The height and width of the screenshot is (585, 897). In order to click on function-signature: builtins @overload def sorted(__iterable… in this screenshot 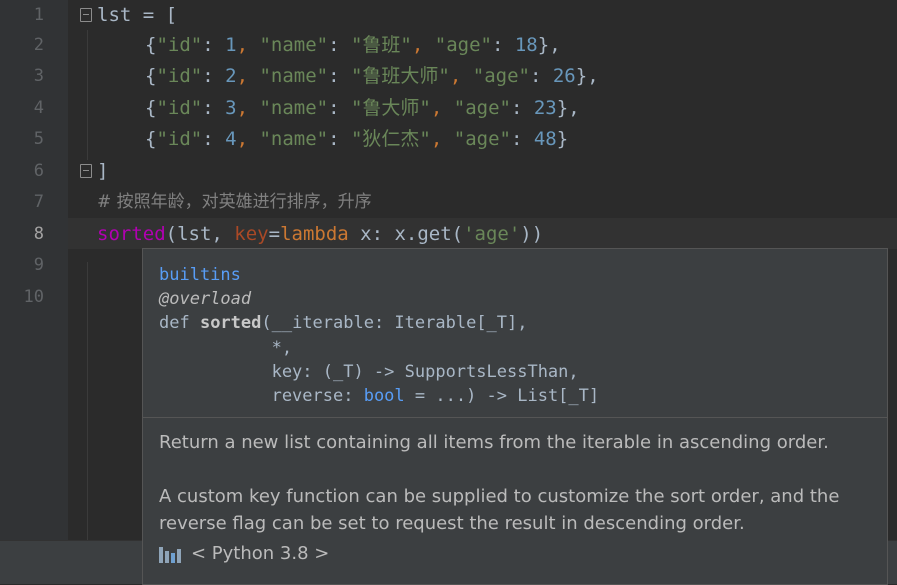, I will do `click(379, 335)`.